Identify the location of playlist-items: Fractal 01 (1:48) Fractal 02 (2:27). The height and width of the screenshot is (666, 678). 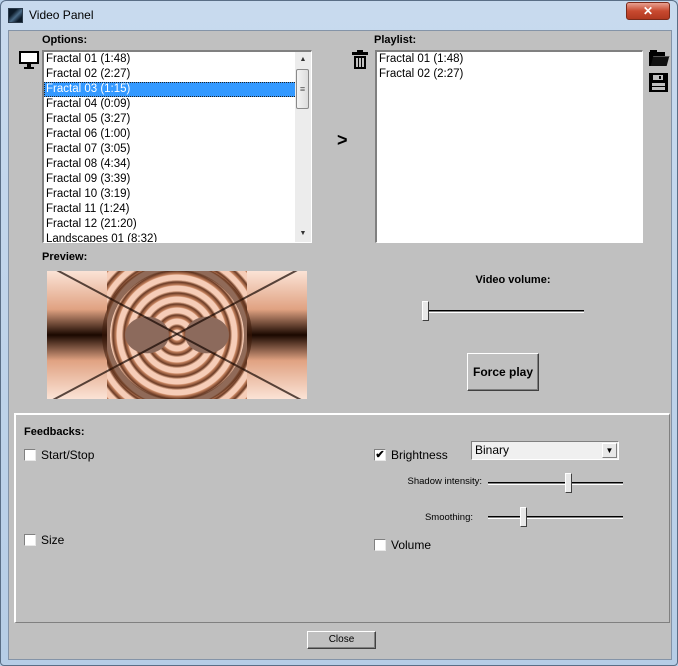
(509, 67).